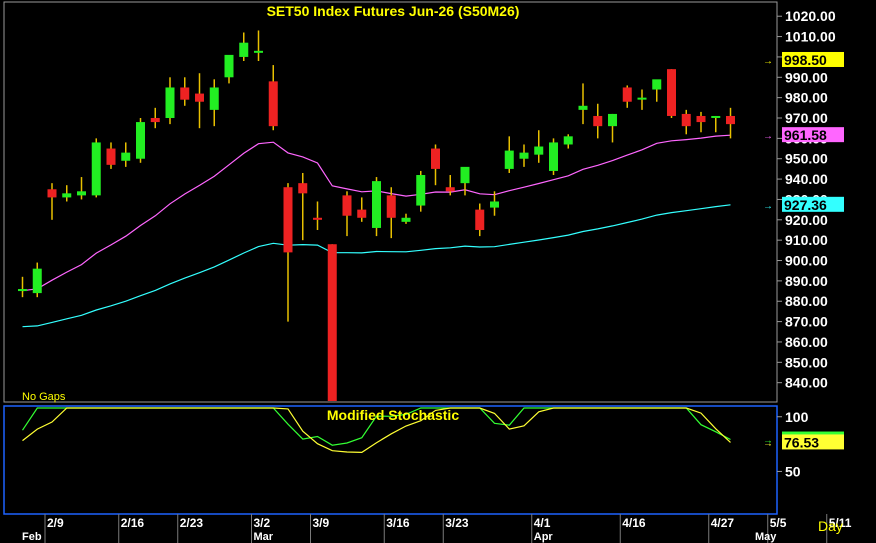 The image size is (876, 543). I want to click on price-tick-label: 880.00, so click(806, 301).